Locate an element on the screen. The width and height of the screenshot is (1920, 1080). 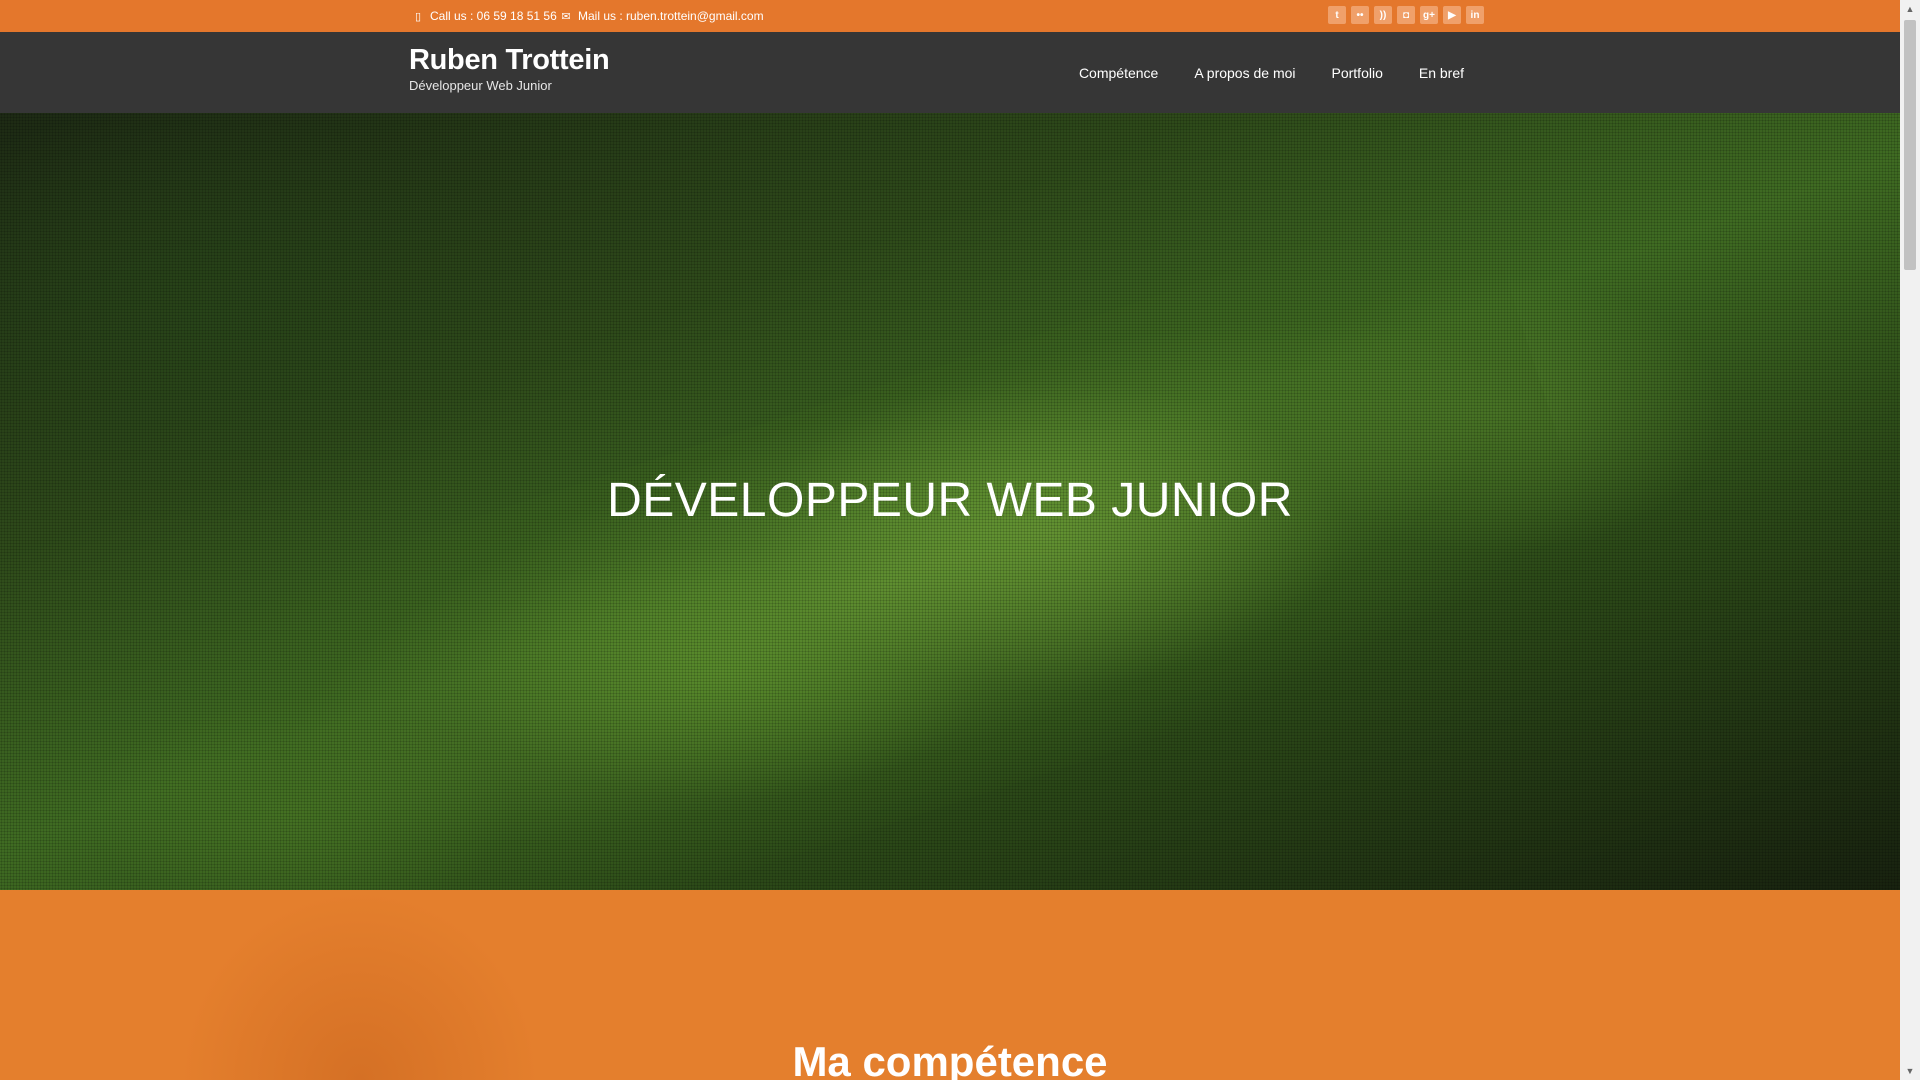
scrollbar-thumb is located at coordinates (1910, 145).